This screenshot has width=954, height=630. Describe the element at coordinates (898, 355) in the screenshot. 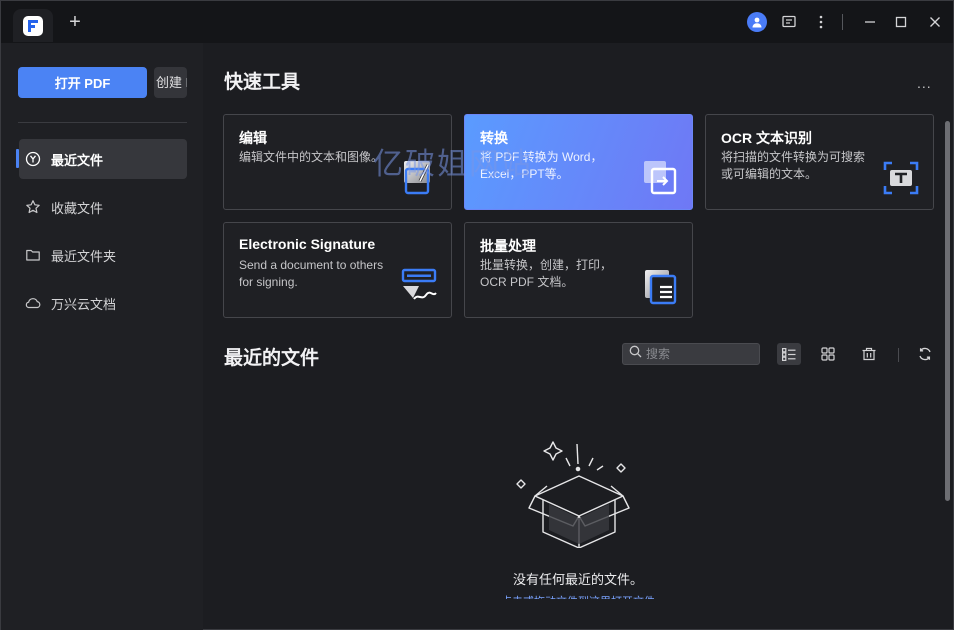

I see `toolbar-divider` at that location.